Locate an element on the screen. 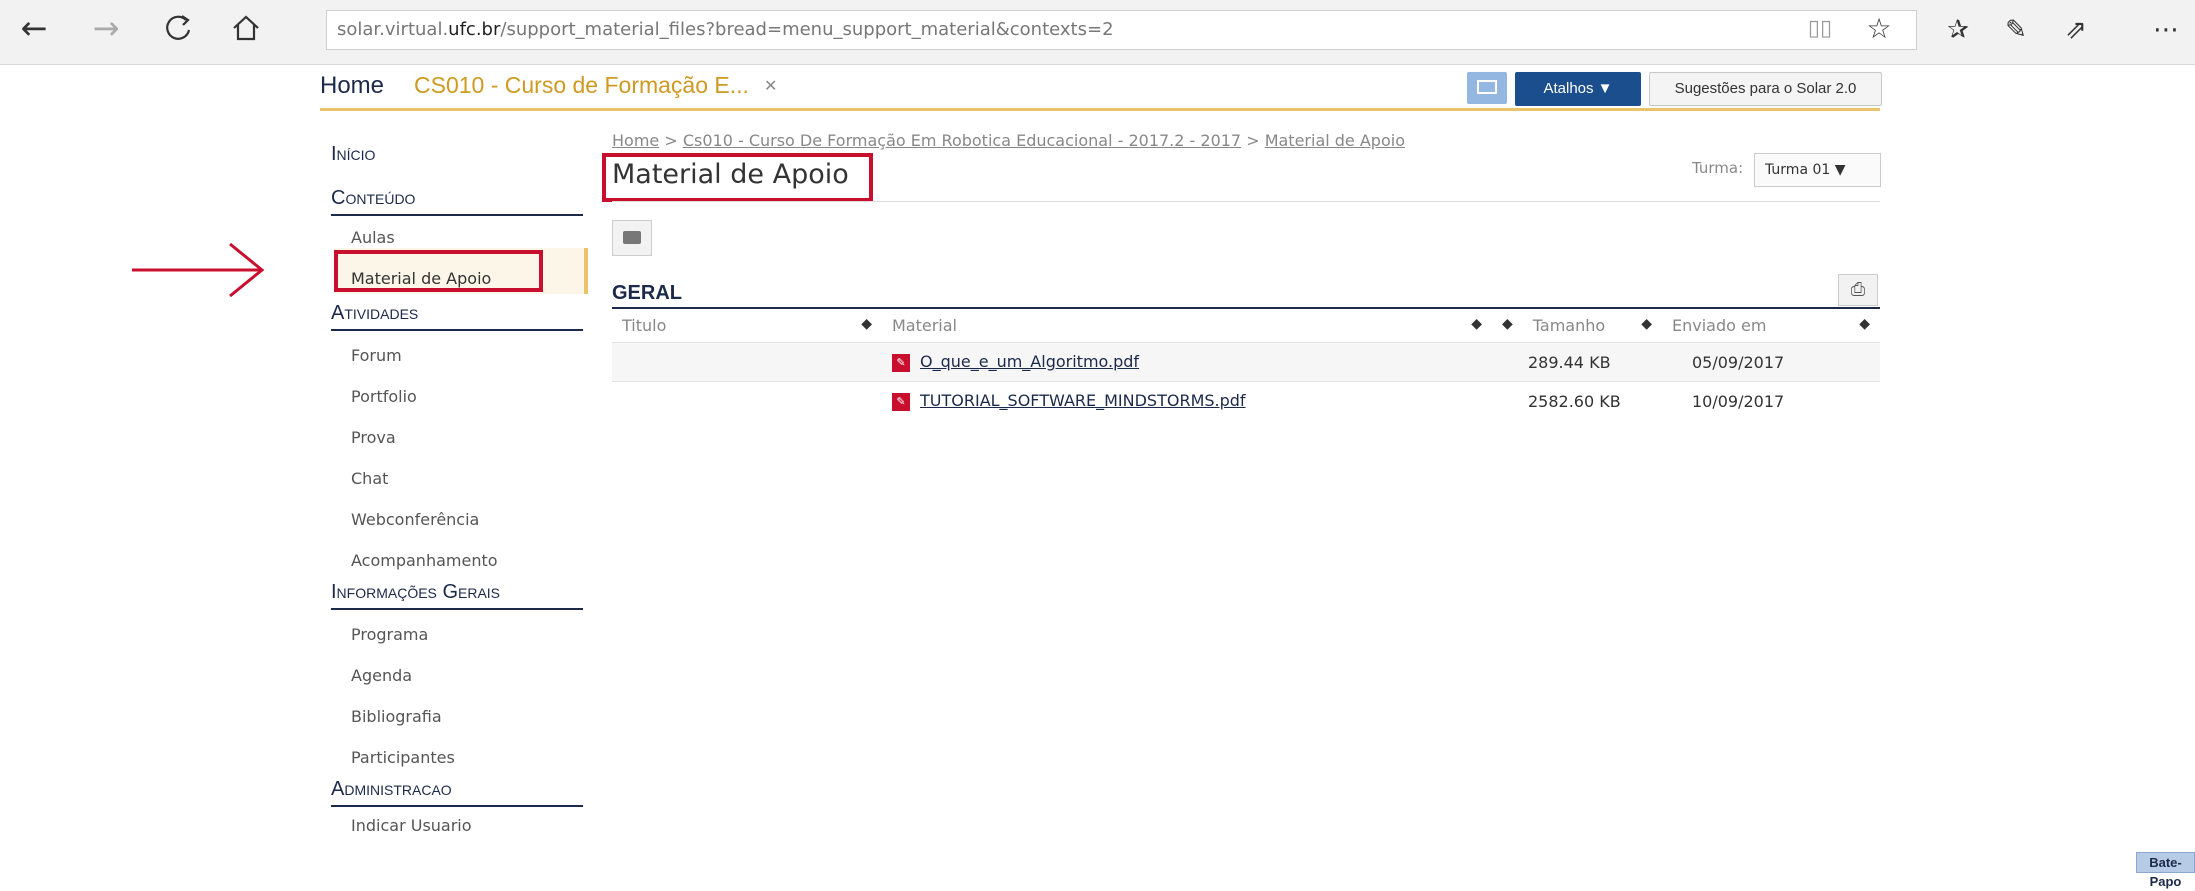 Image resolution: width=2195 pixels, height=891 pixels. sidebar-section-atividades: Atividades is located at coordinates (457, 316).